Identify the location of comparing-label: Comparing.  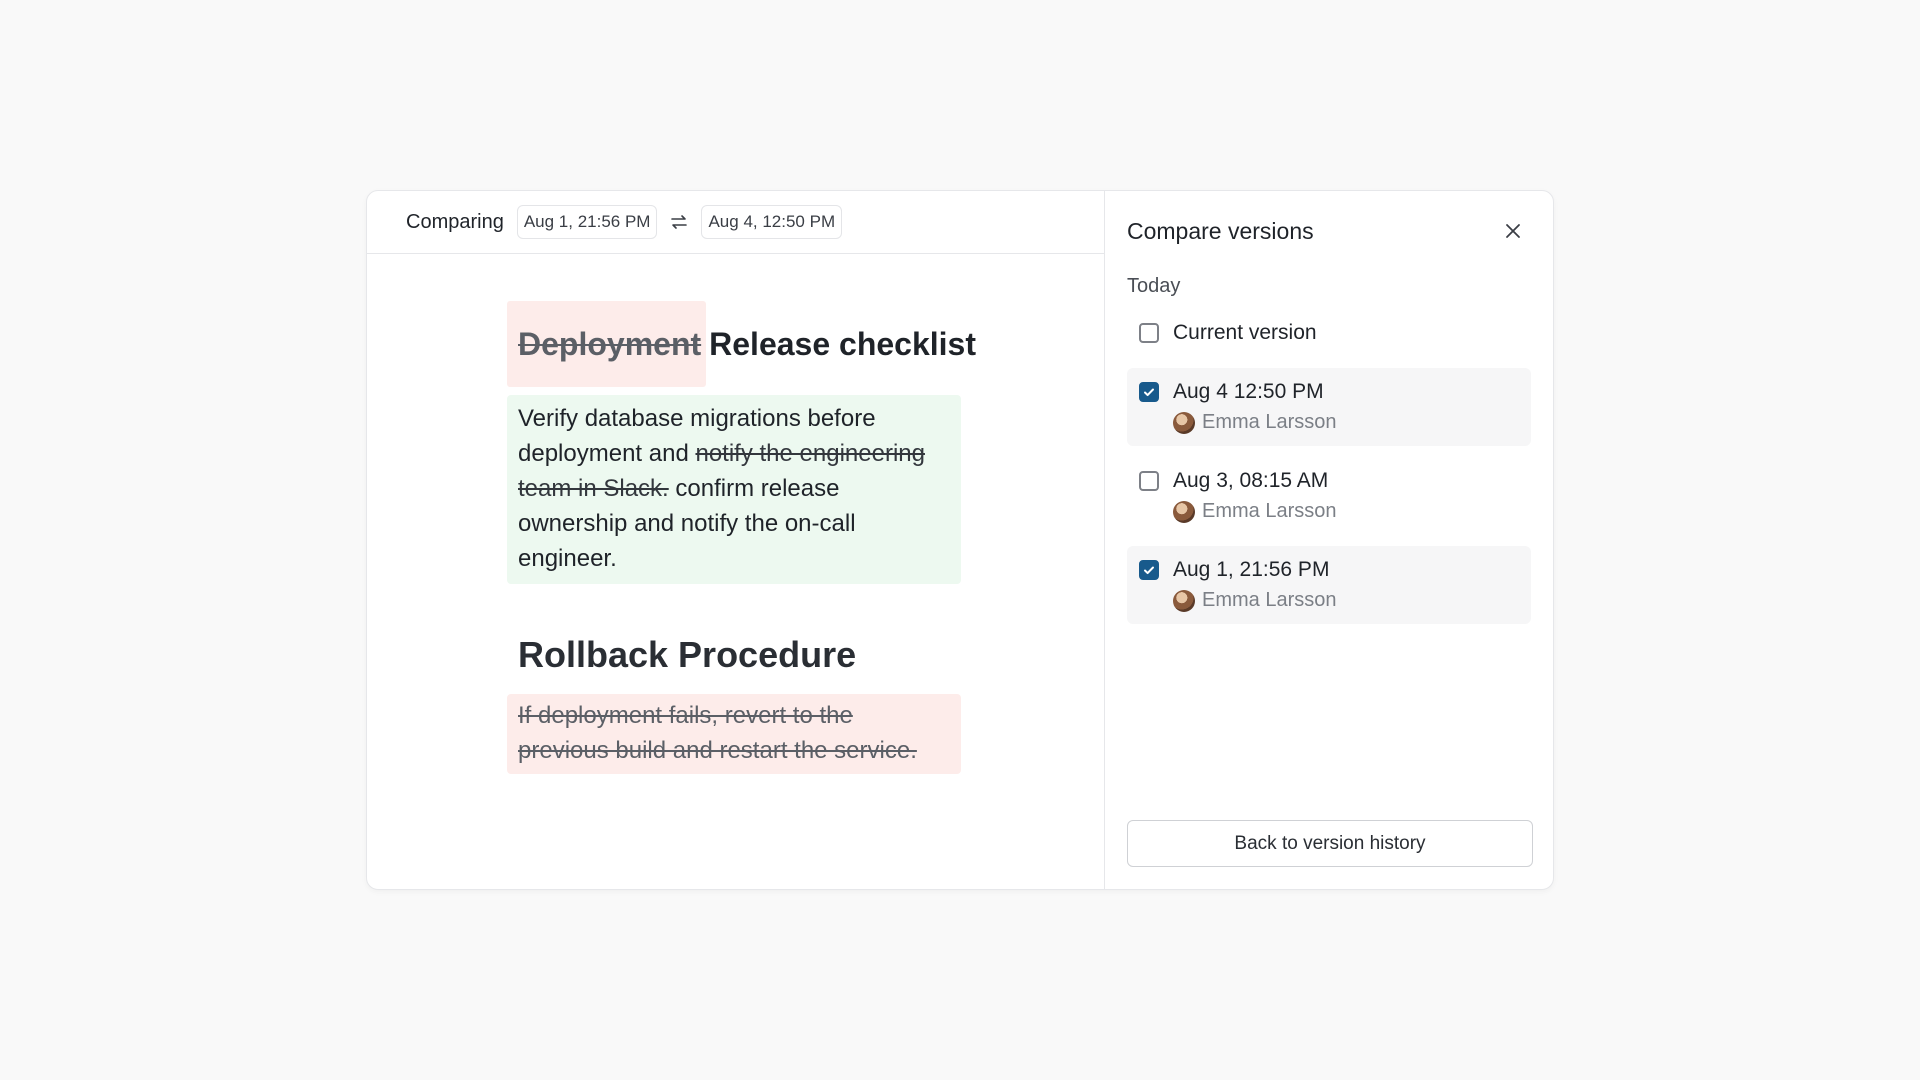
(455, 221).